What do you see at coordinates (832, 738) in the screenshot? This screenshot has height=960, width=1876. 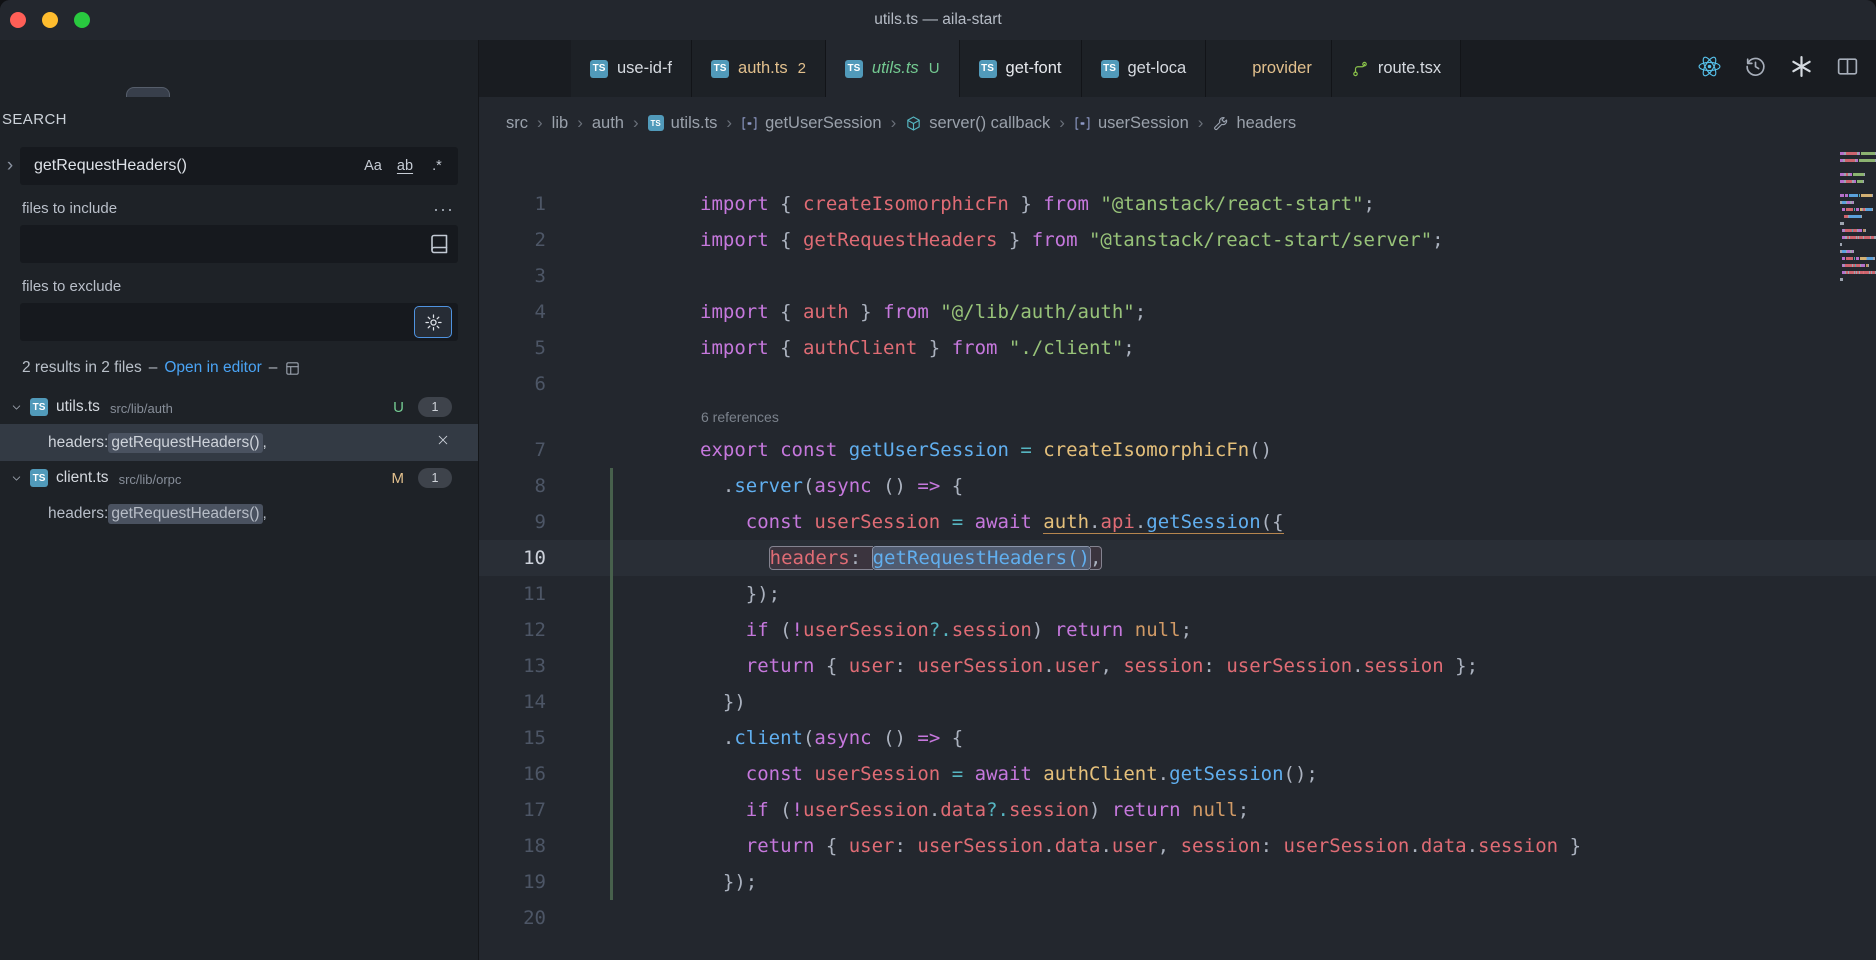 I see `code-text: .client(async () => {` at bounding box center [832, 738].